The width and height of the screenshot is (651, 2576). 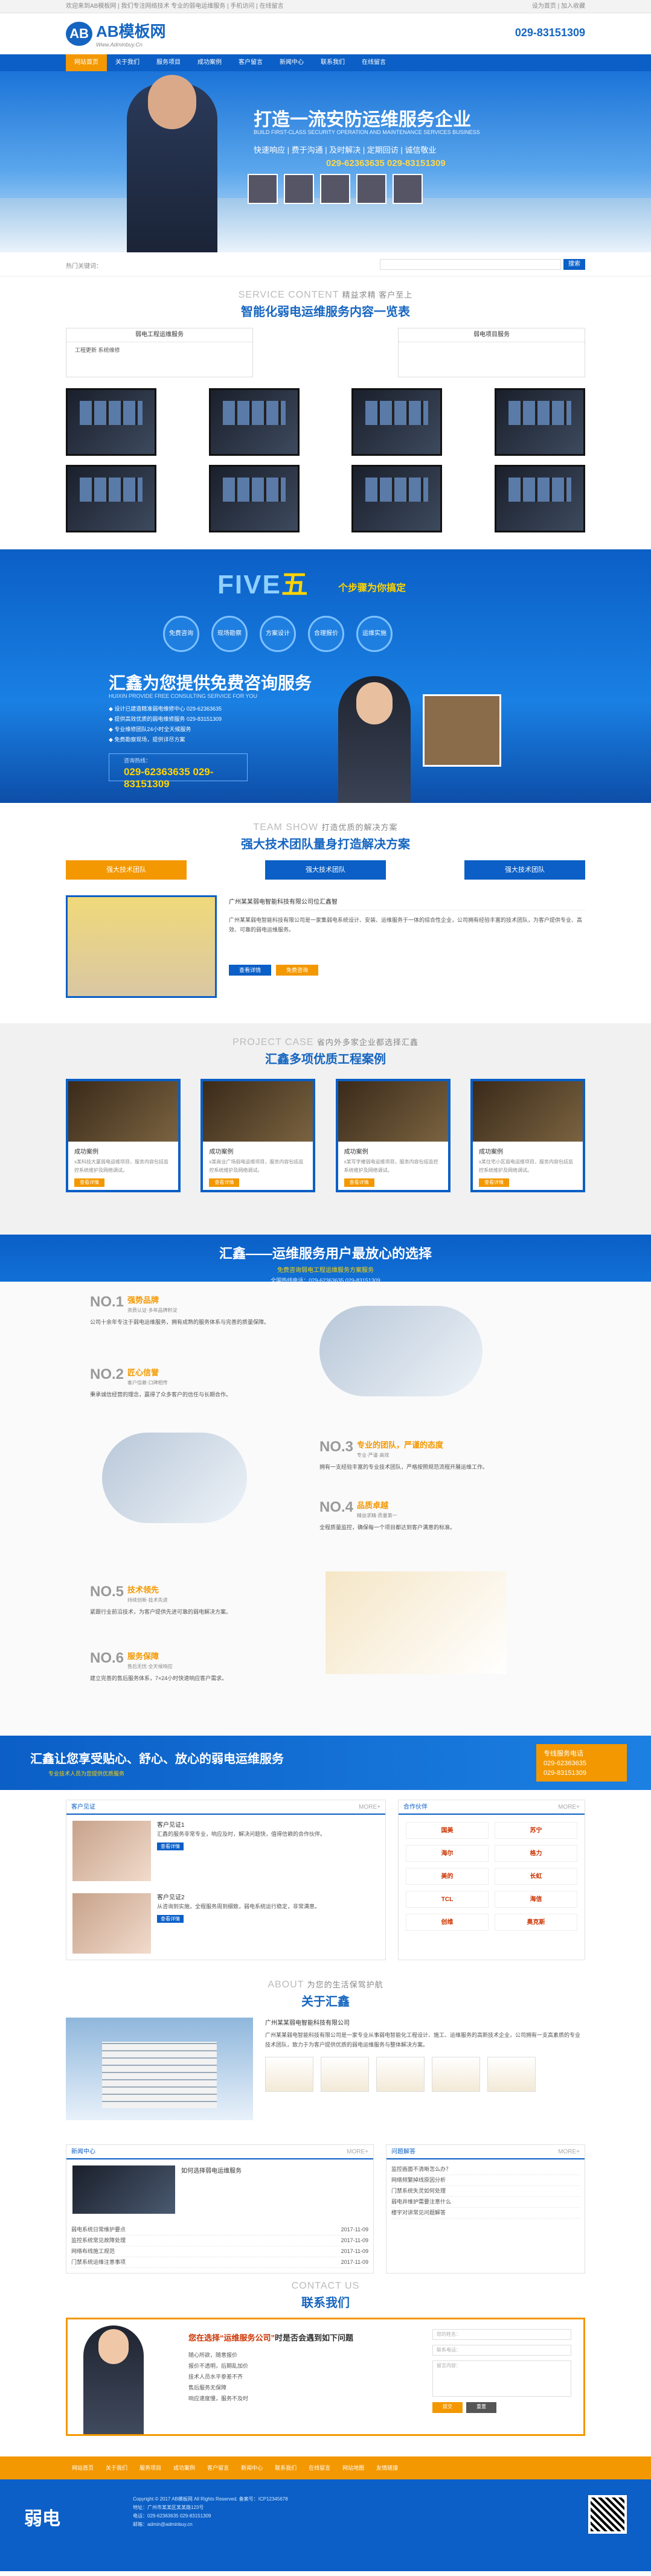 I want to click on step-circle: 现场勘察, so click(x=230, y=634).